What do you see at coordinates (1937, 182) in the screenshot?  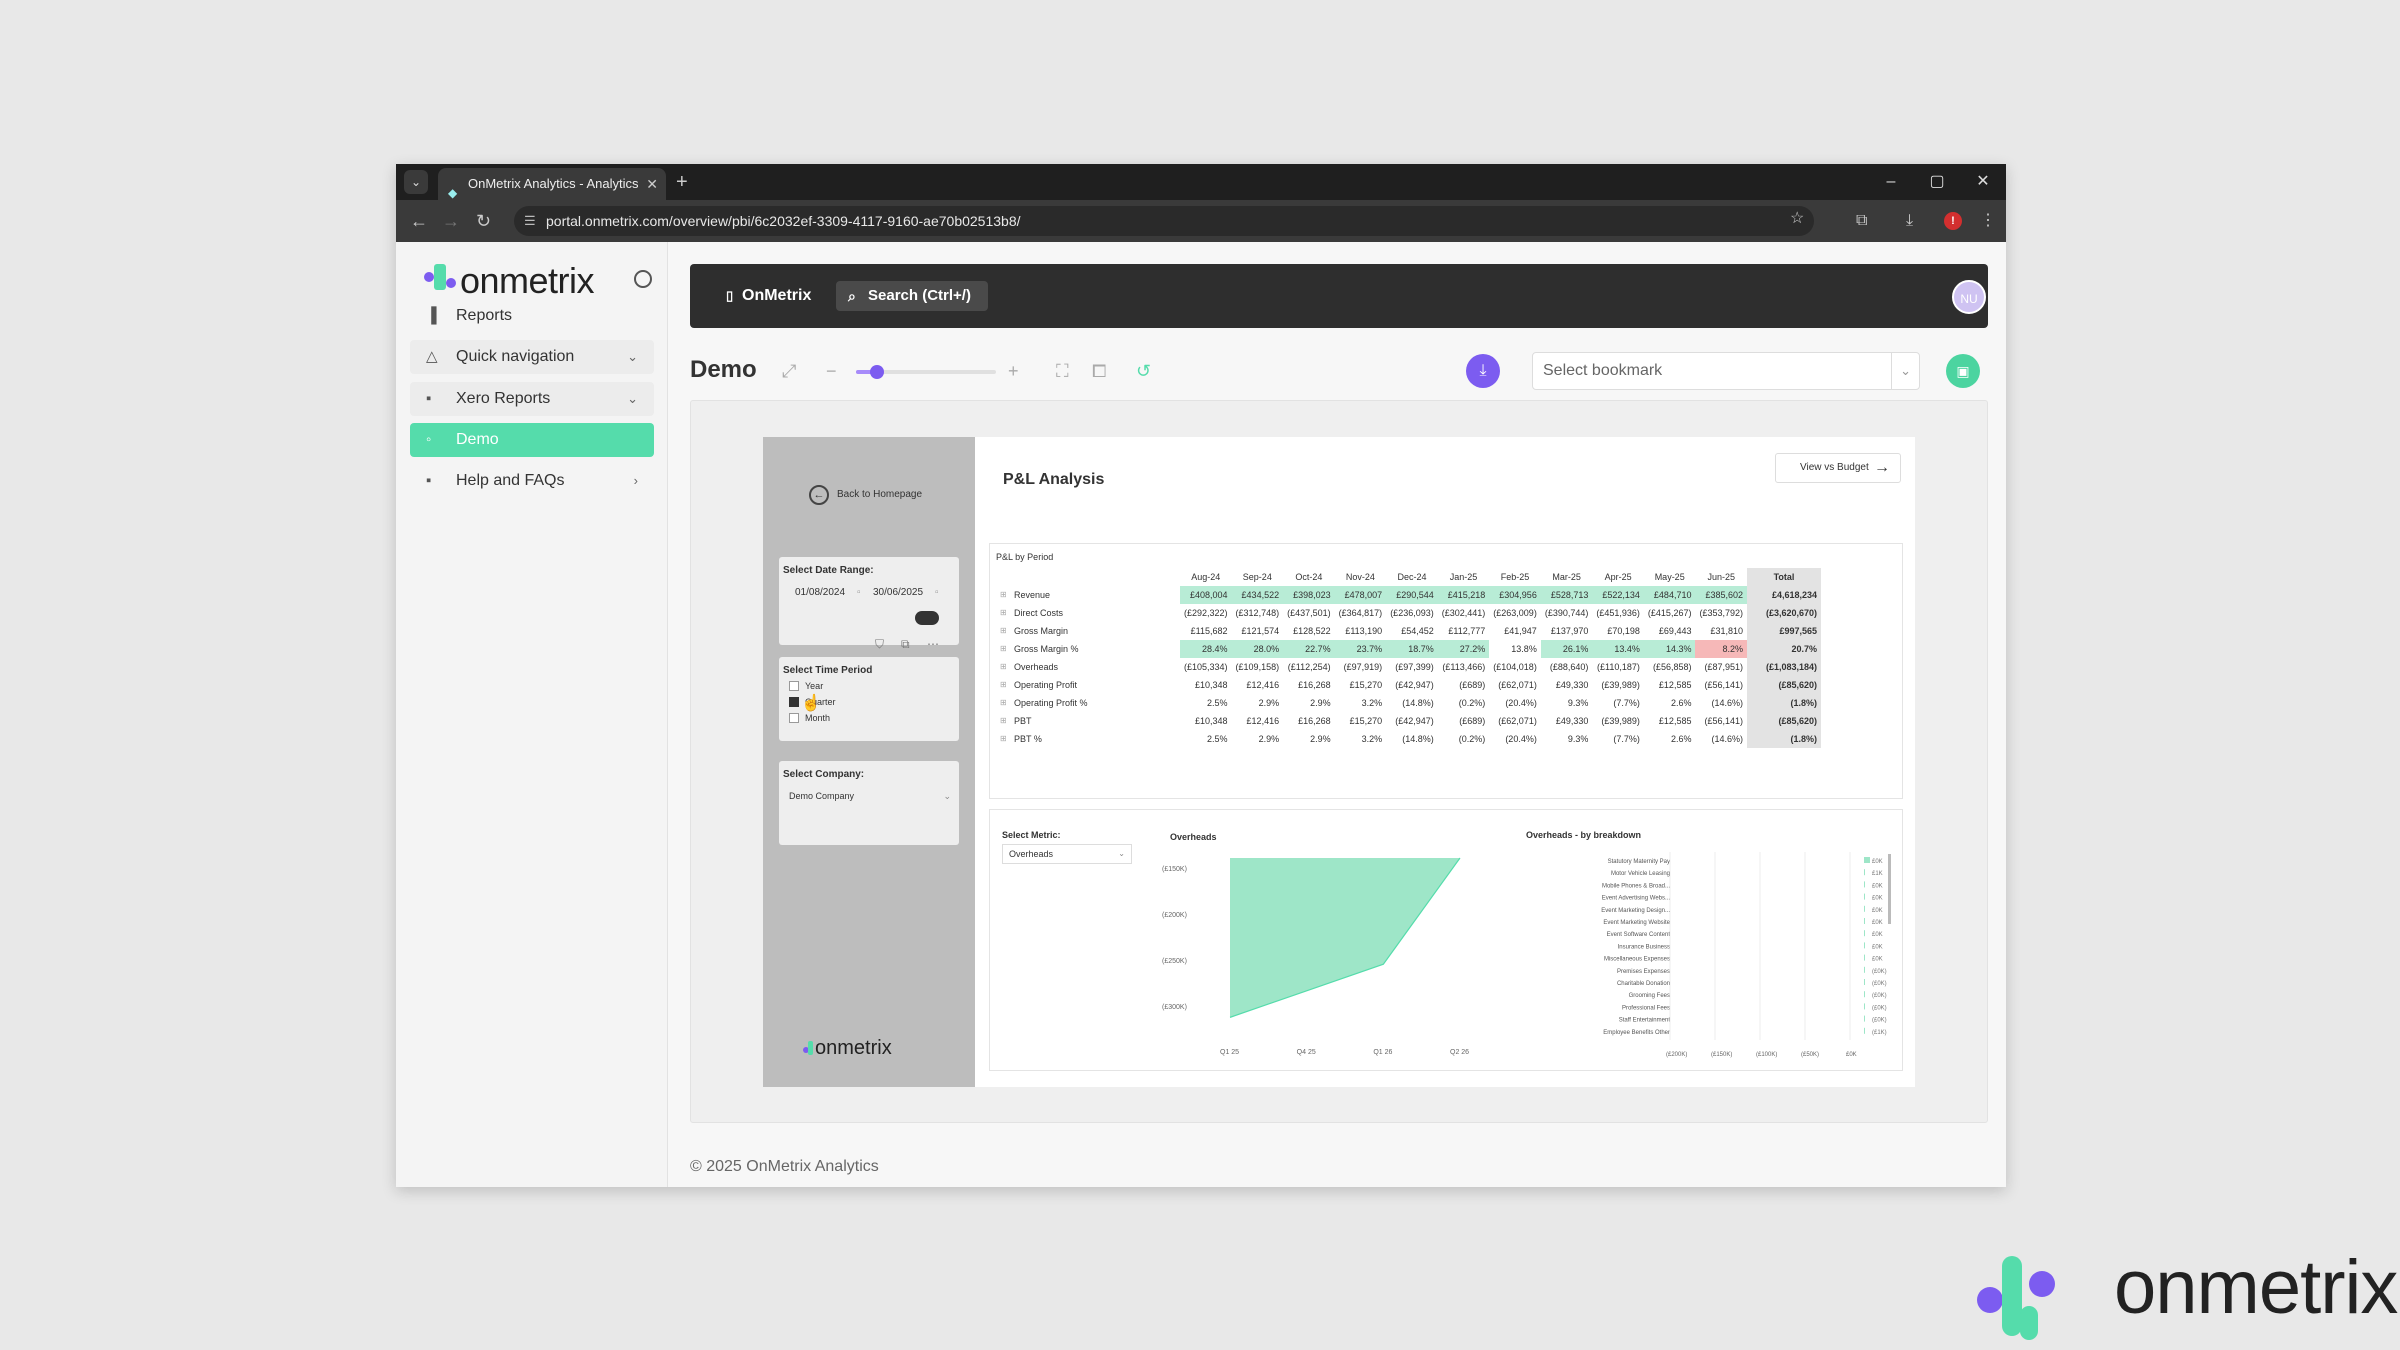 I see `maximize-icon: ▢` at bounding box center [1937, 182].